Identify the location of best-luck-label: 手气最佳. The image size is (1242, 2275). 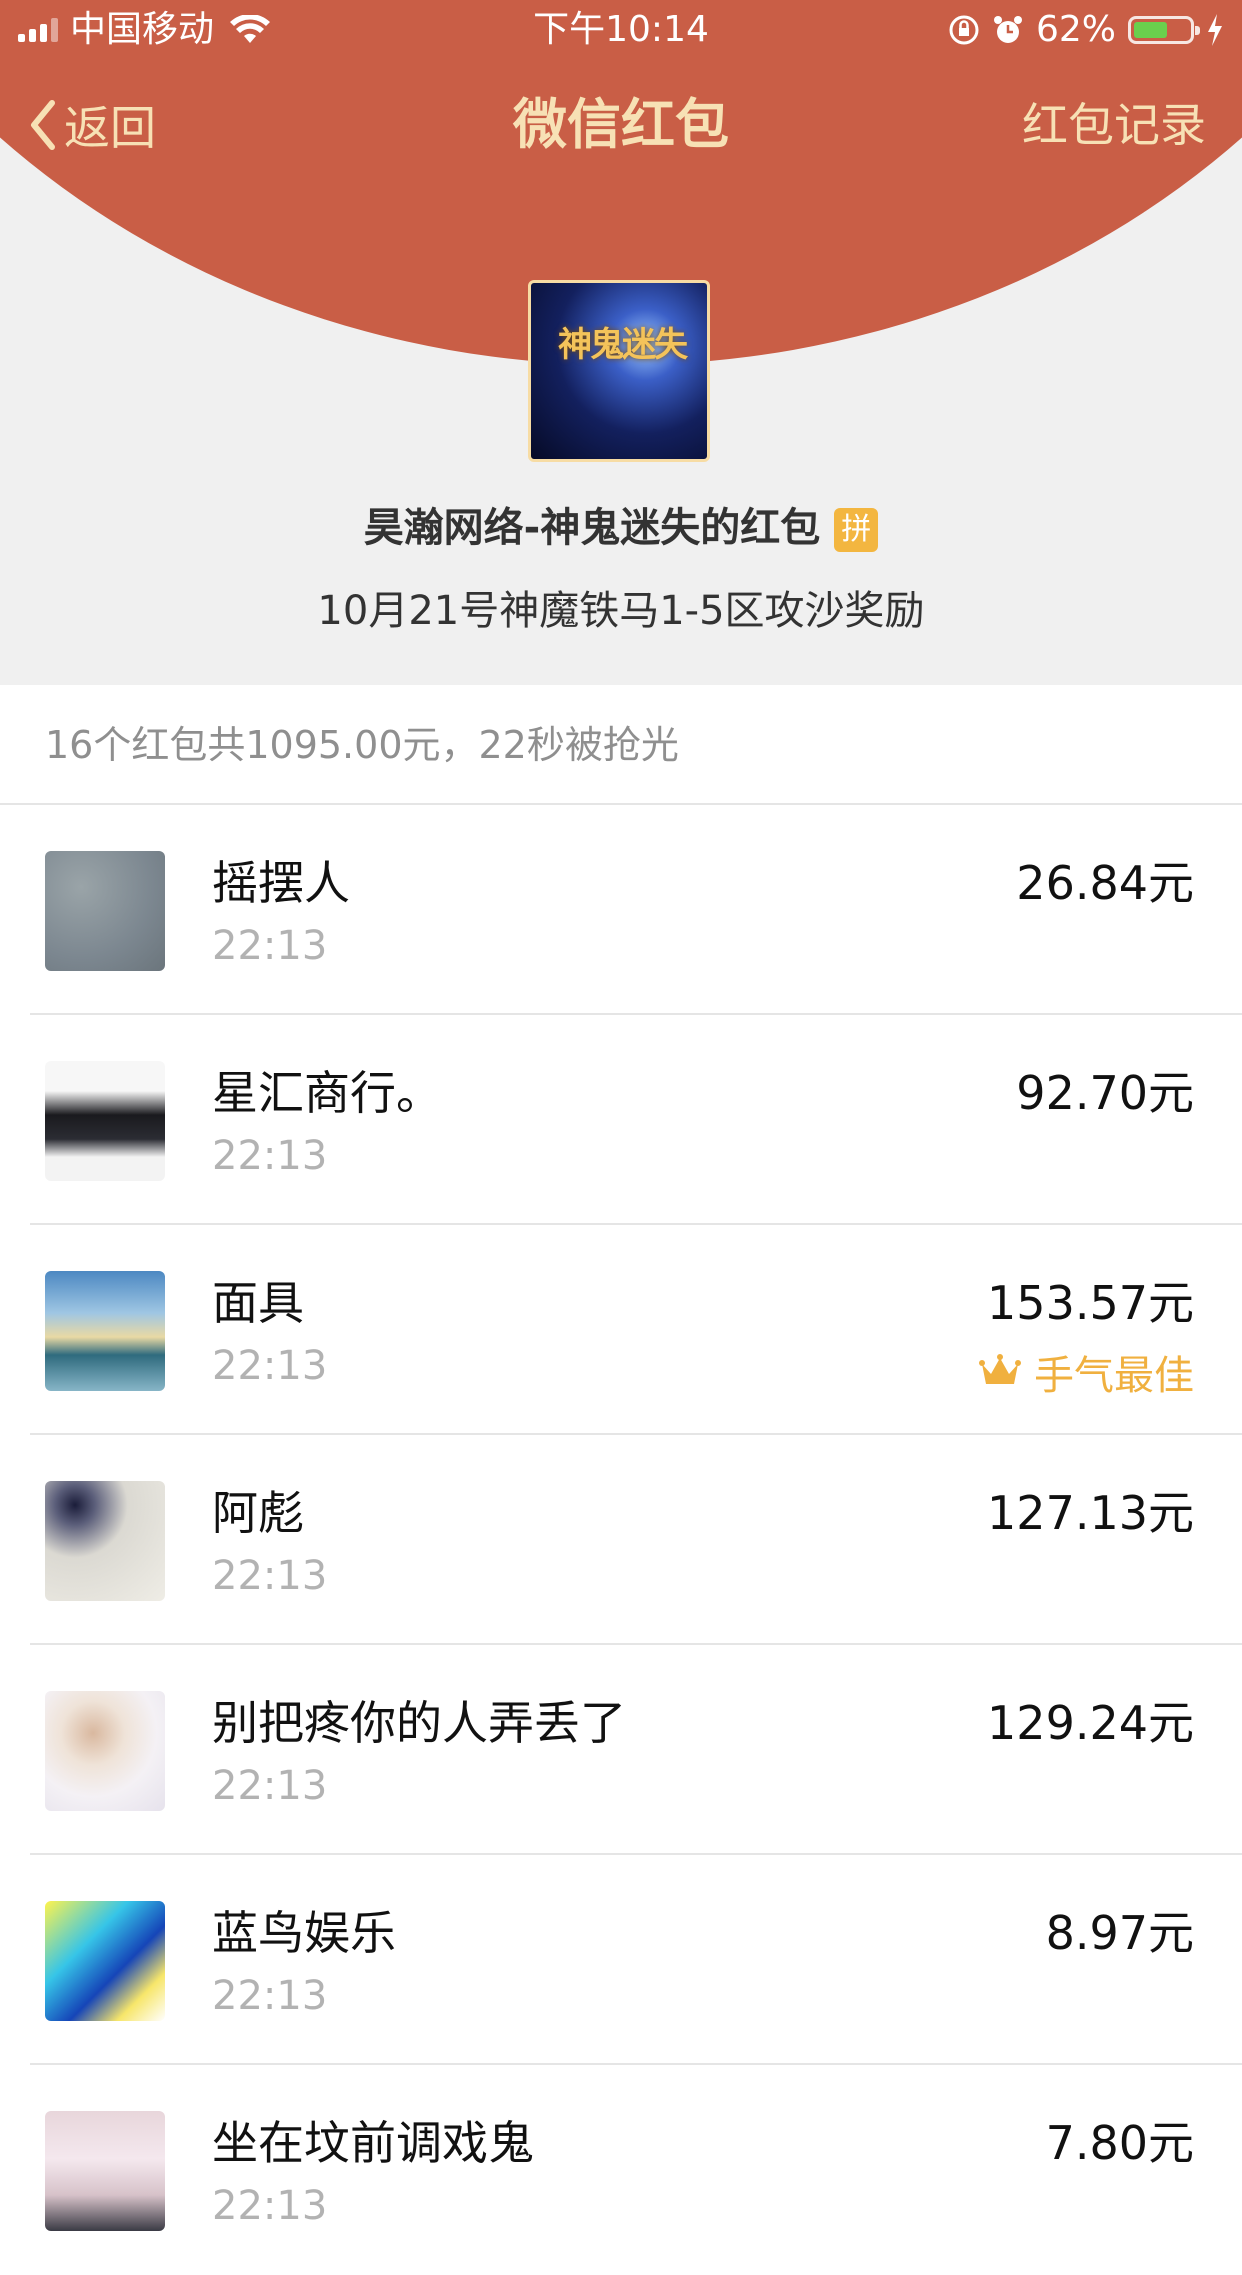
(1114, 1376).